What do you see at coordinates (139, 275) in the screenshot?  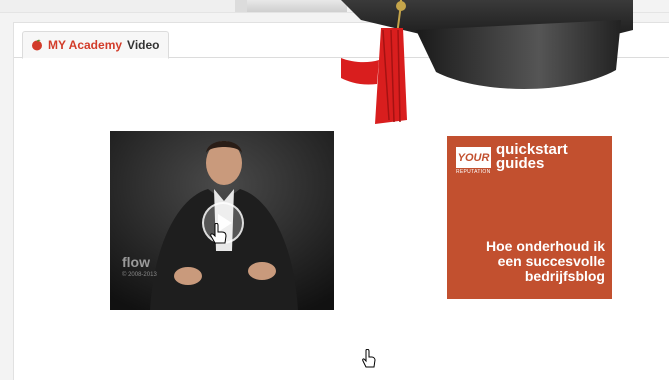 I see `video-copyright: © 2008-2013` at bounding box center [139, 275].